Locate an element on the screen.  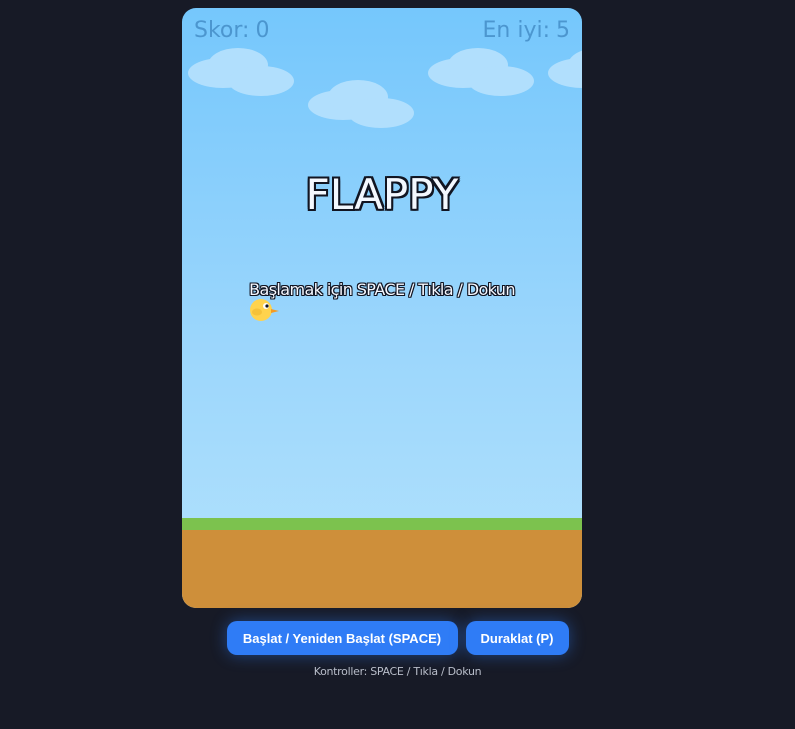
game-title: FLAPPY is located at coordinates (382, 194).